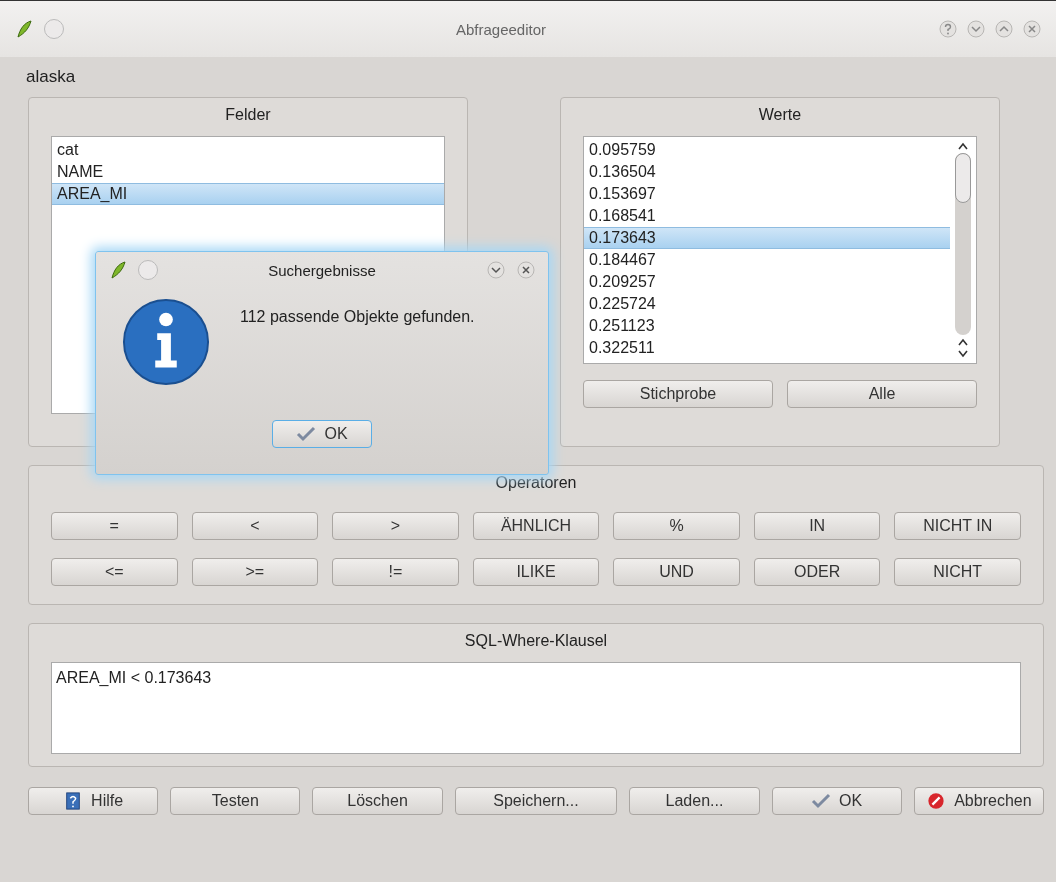 This screenshot has height=882, width=1056. Describe the element at coordinates (322, 270) in the screenshot. I see `dialog-title: Suchergebnisse` at that location.